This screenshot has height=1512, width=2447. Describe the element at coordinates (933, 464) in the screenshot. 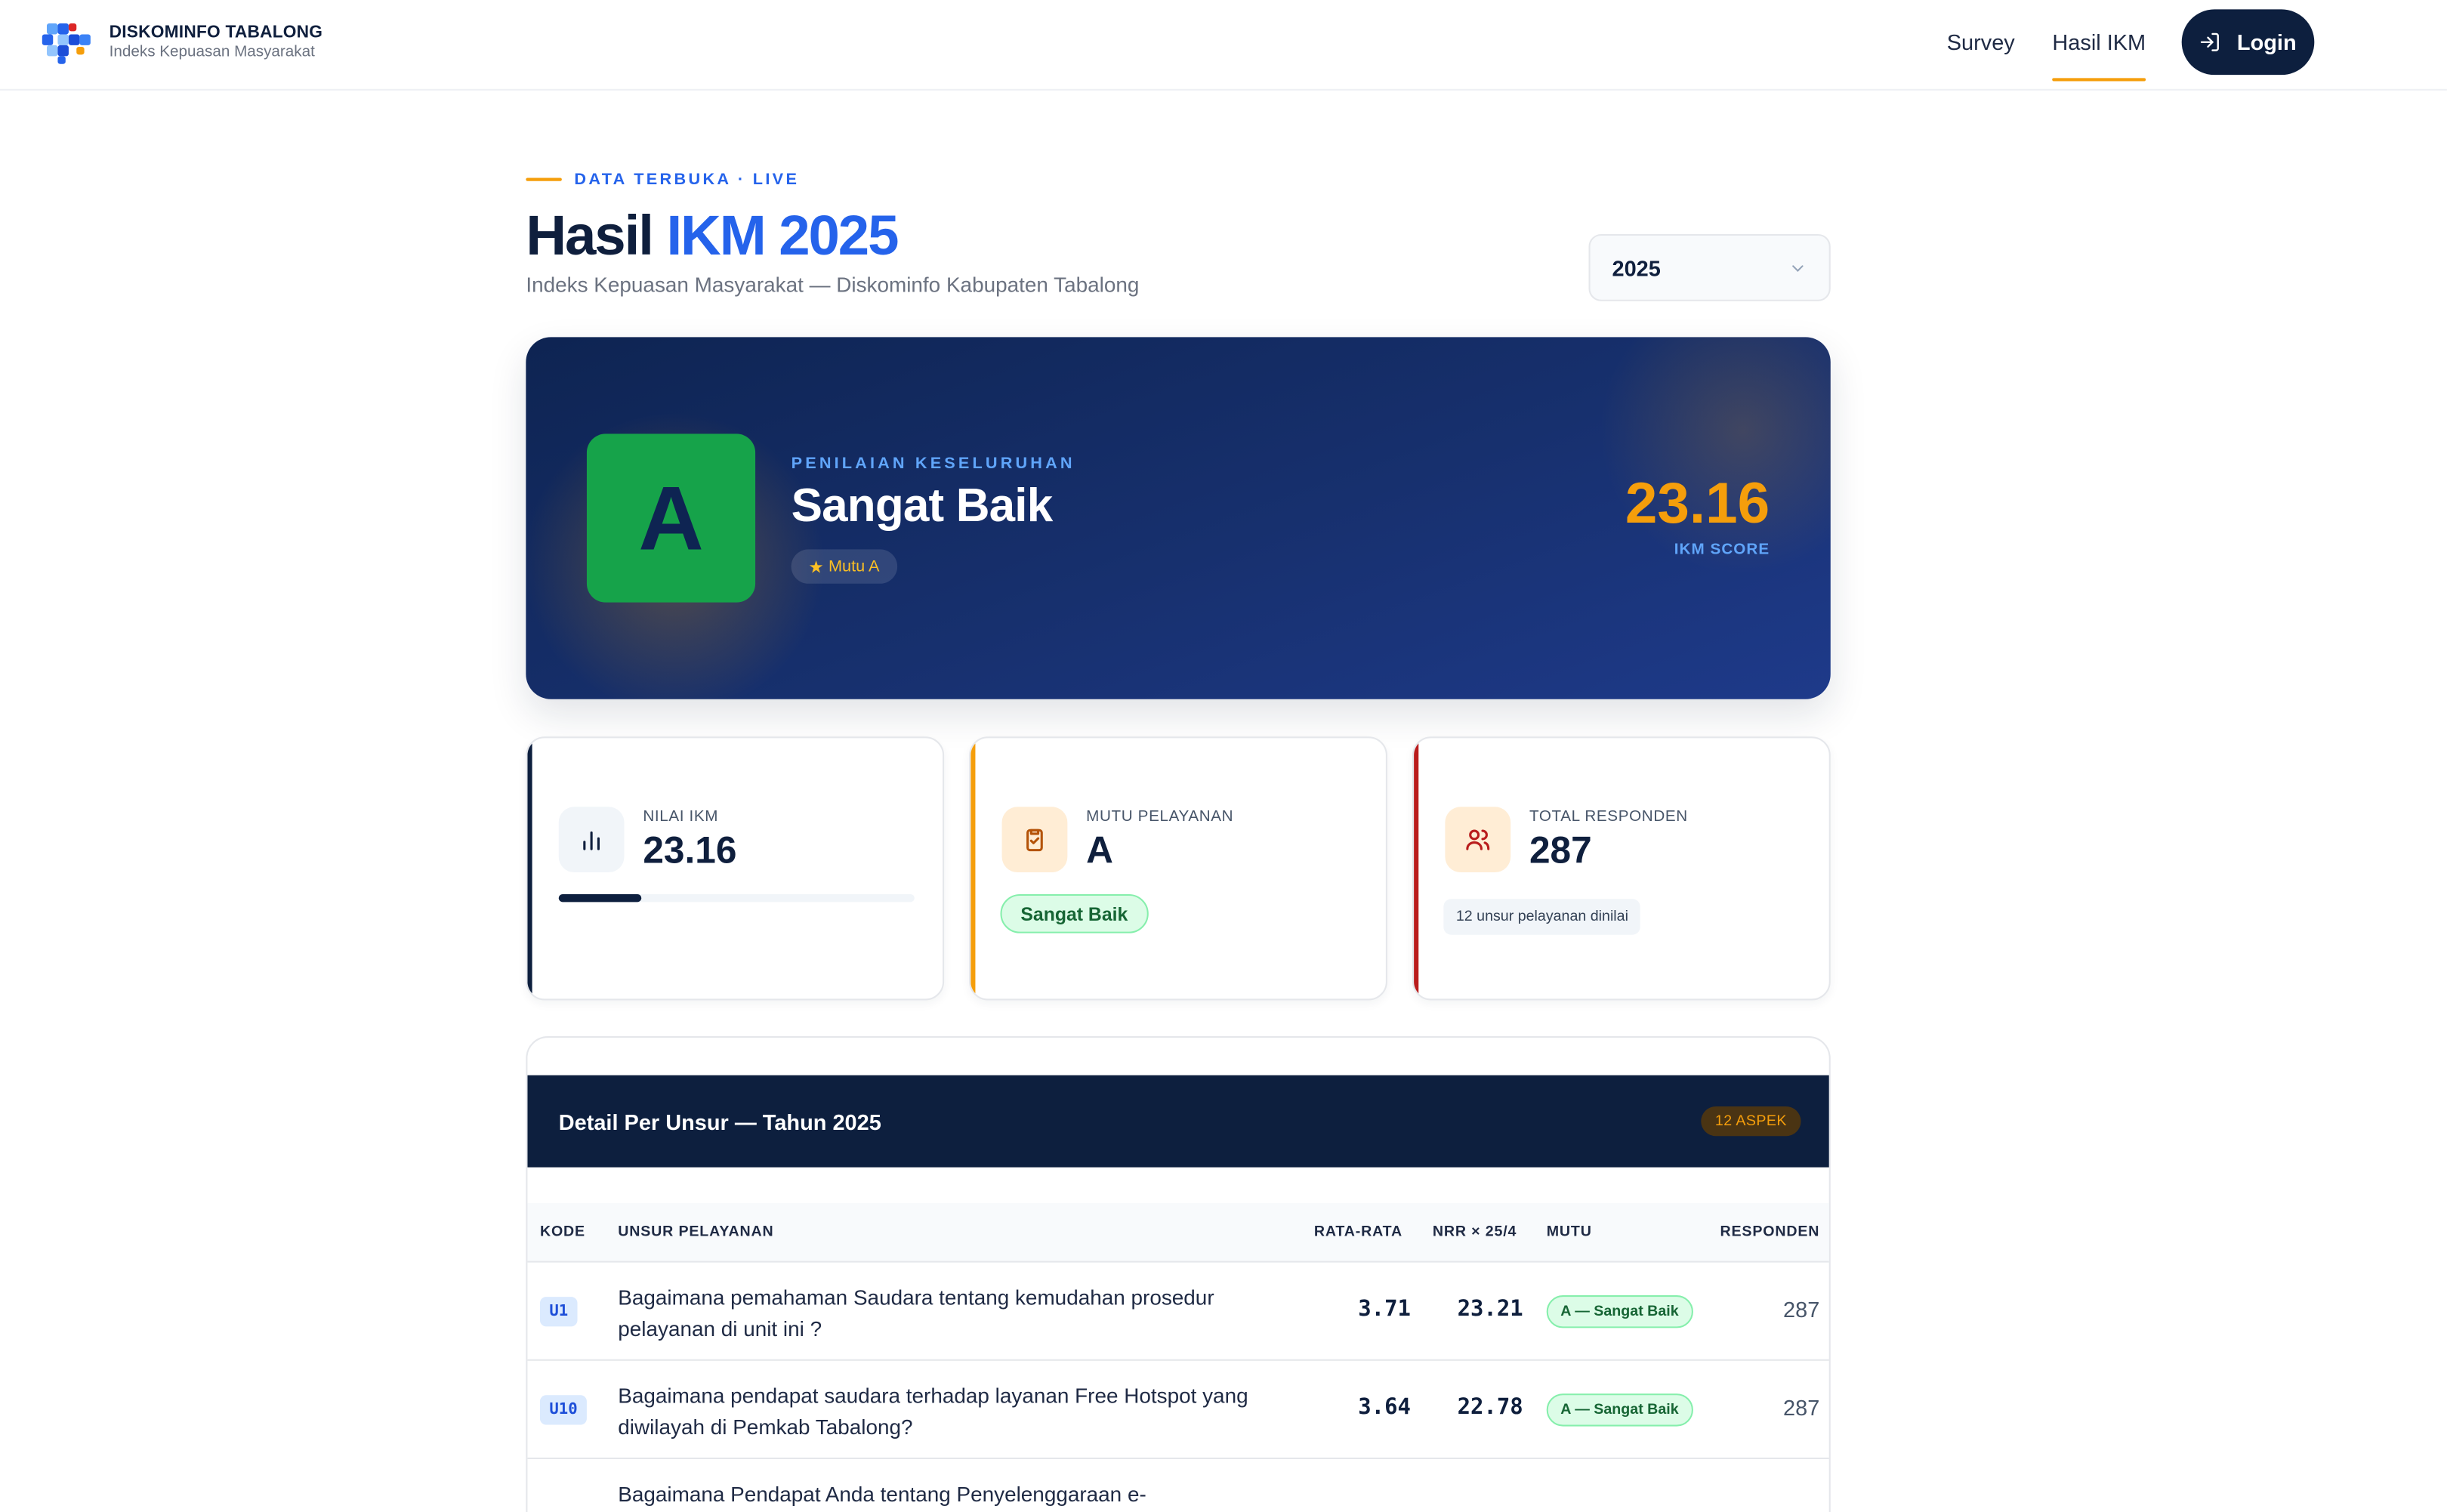

I see `overall-rating-eyebrow: PENILAIAN KESELURUHAN` at that location.